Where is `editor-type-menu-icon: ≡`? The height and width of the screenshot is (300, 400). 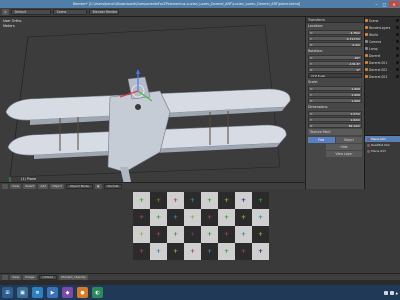 editor-type-menu-icon: ≡ is located at coordinates (5, 12).